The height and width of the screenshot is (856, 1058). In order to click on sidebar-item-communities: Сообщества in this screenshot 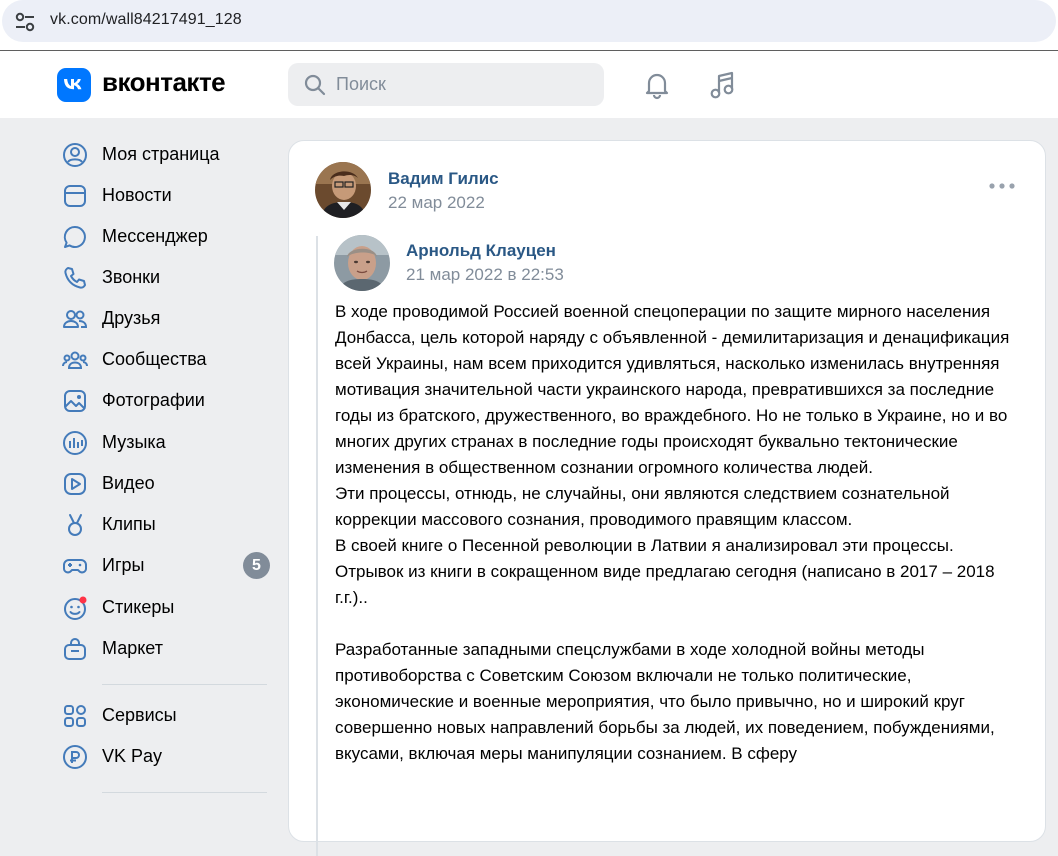, I will do `click(165, 360)`.